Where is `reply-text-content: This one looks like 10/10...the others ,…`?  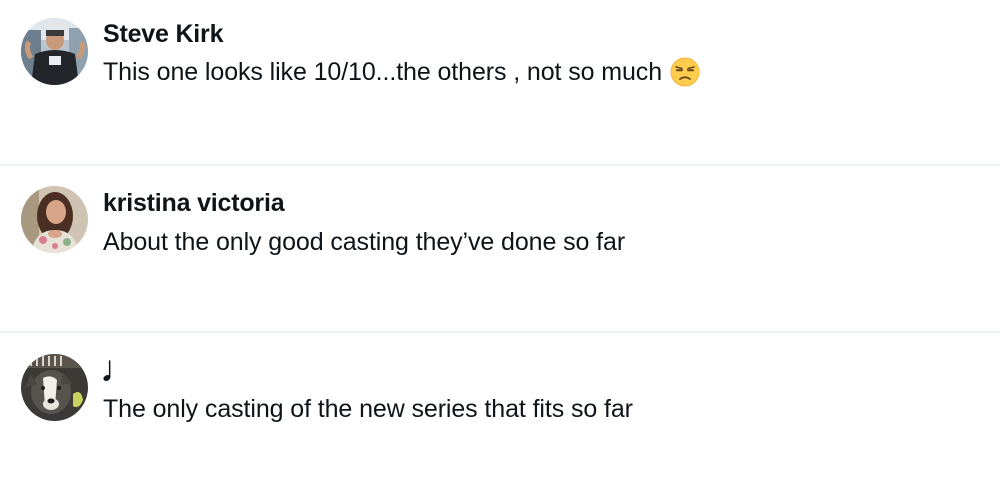 reply-text-content: This one looks like 10/10...the others ,… is located at coordinates (382, 72).